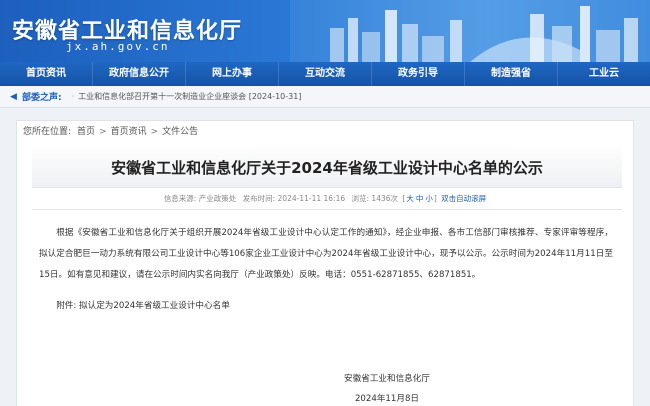 This screenshot has height=406, width=650. What do you see at coordinates (387, 379) in the screenshot?
I see `signature-org: 安徽省工业和信息化厅` at bounding box center [387, 379].